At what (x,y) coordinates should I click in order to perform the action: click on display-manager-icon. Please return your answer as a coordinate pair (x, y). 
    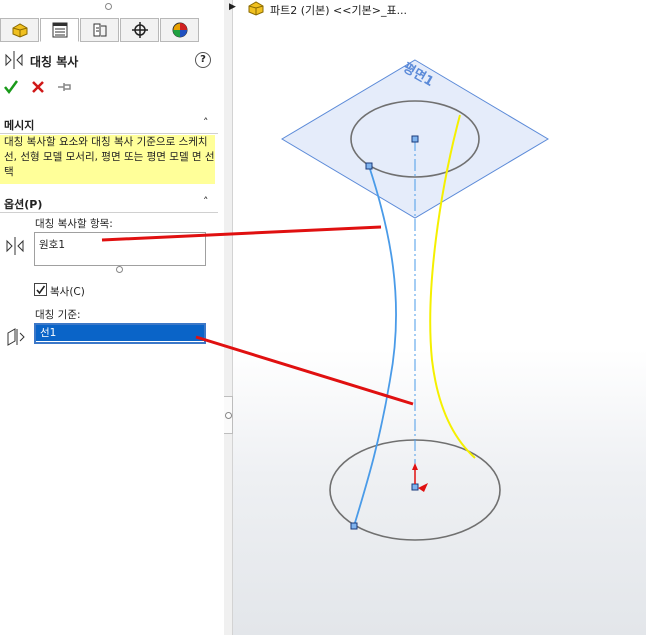
    Looking at the image, I should click on (180, 30).